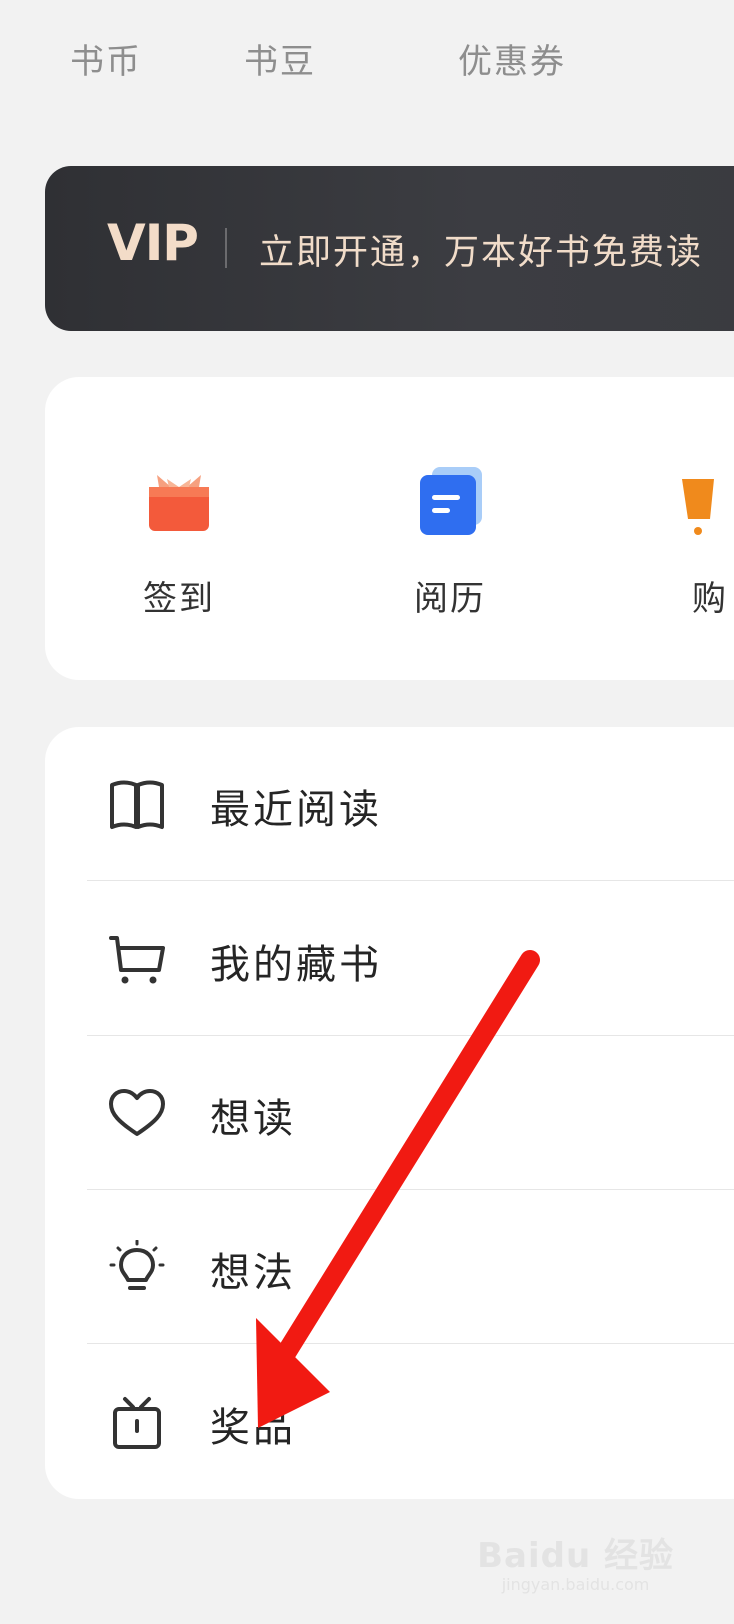 The image size is (734, 1624). What do you see at coordinates (179, 542) in the screenshot?
I see `quick-action-checkin: 签到` at bounding box center [179, 542].